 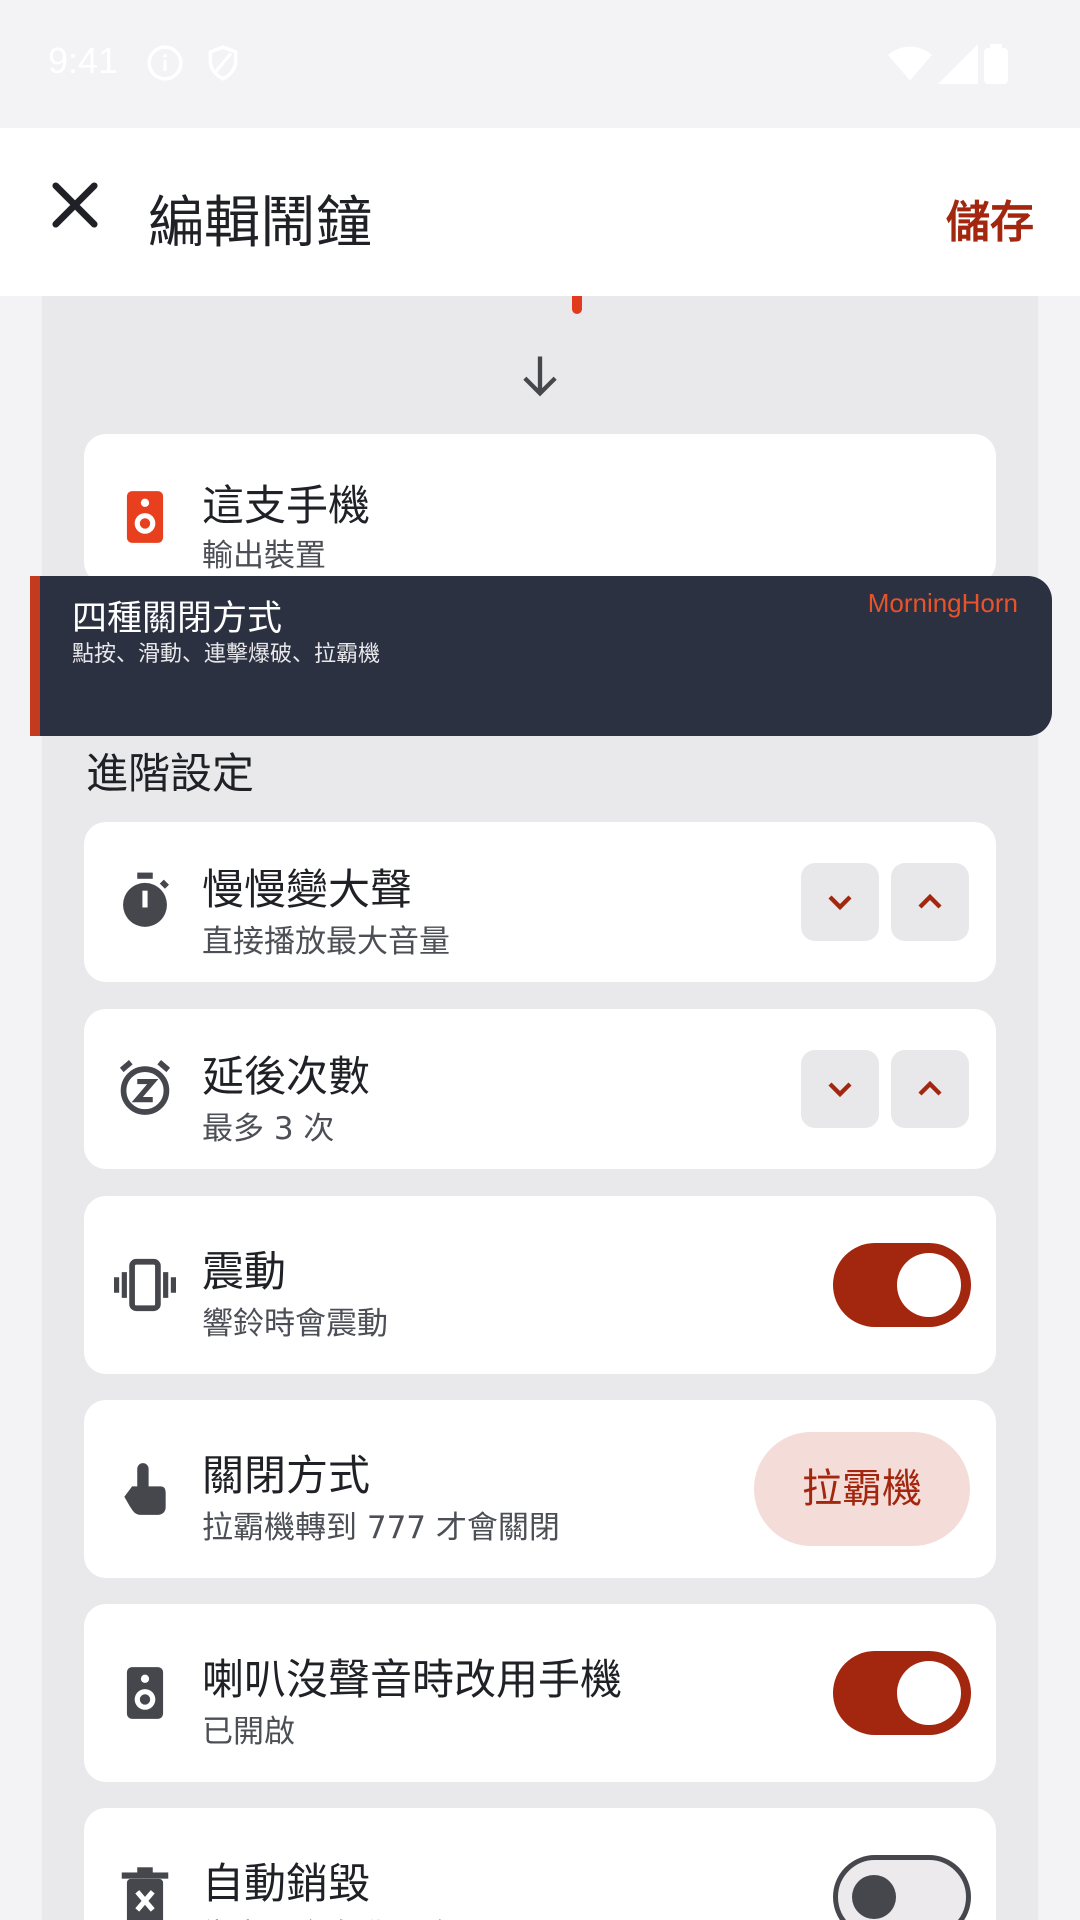 I want to click on status-bar: 9:41, so click(x=540, y=64).